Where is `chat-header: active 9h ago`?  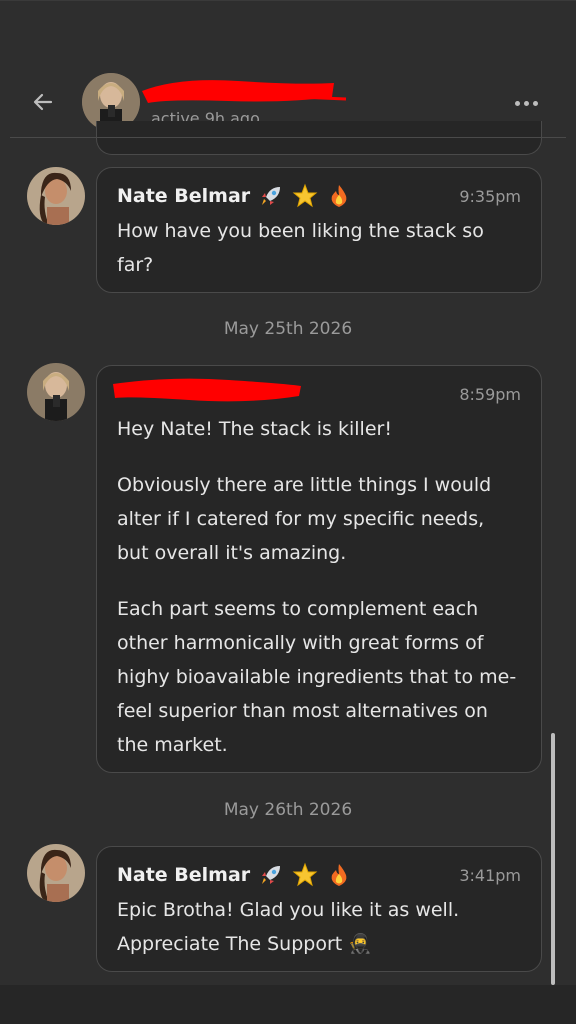
chat-header: active 9h ago is located at coordinates (288, 70).